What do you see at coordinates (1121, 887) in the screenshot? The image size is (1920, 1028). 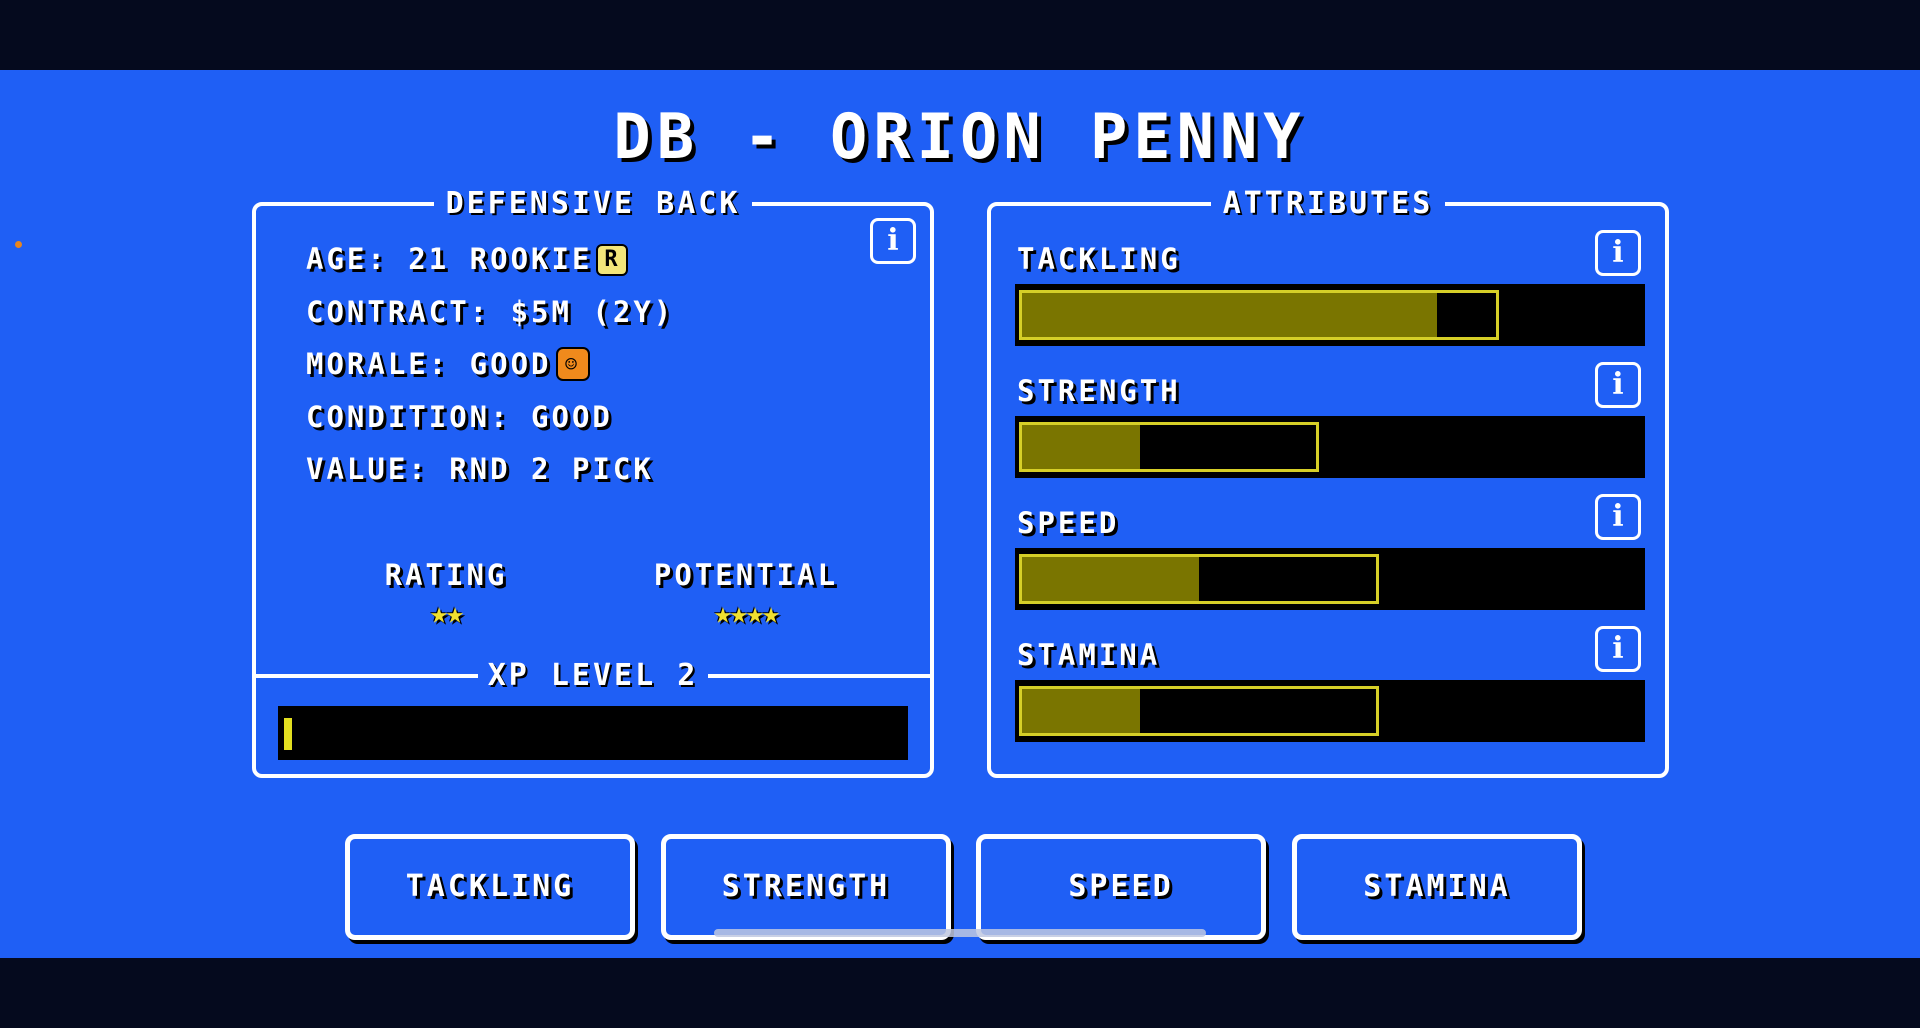 I see `train-speed-button: SPEED` at bounding box center [1121, 887].